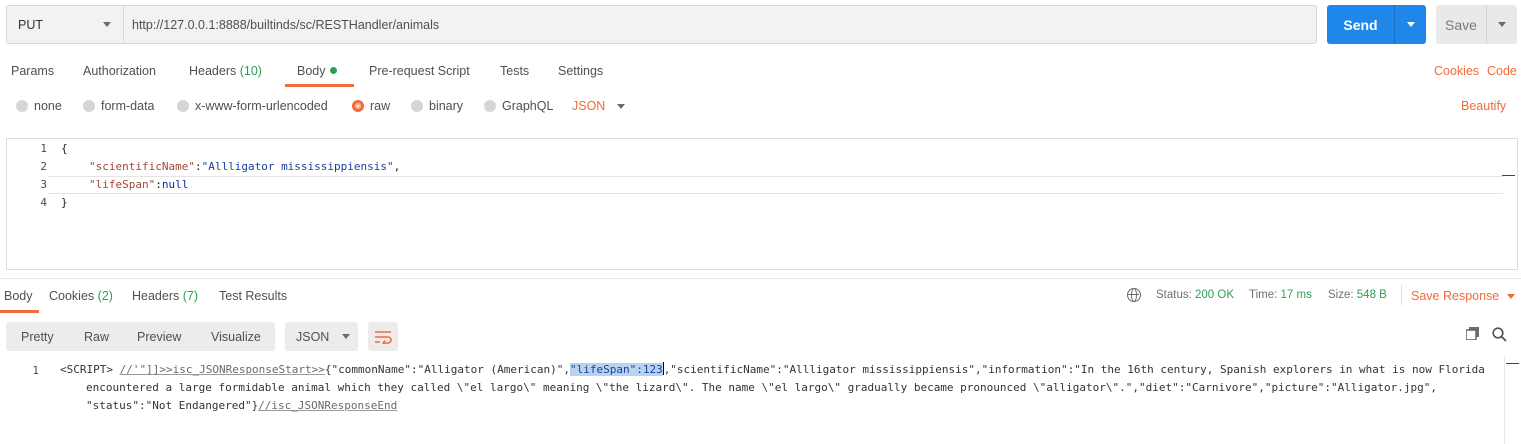  What do you see at coordinates (297, 166) in the screenshot?
I see `json-value: "Allligator mississippiensis"` at bounding box center [297, 166].